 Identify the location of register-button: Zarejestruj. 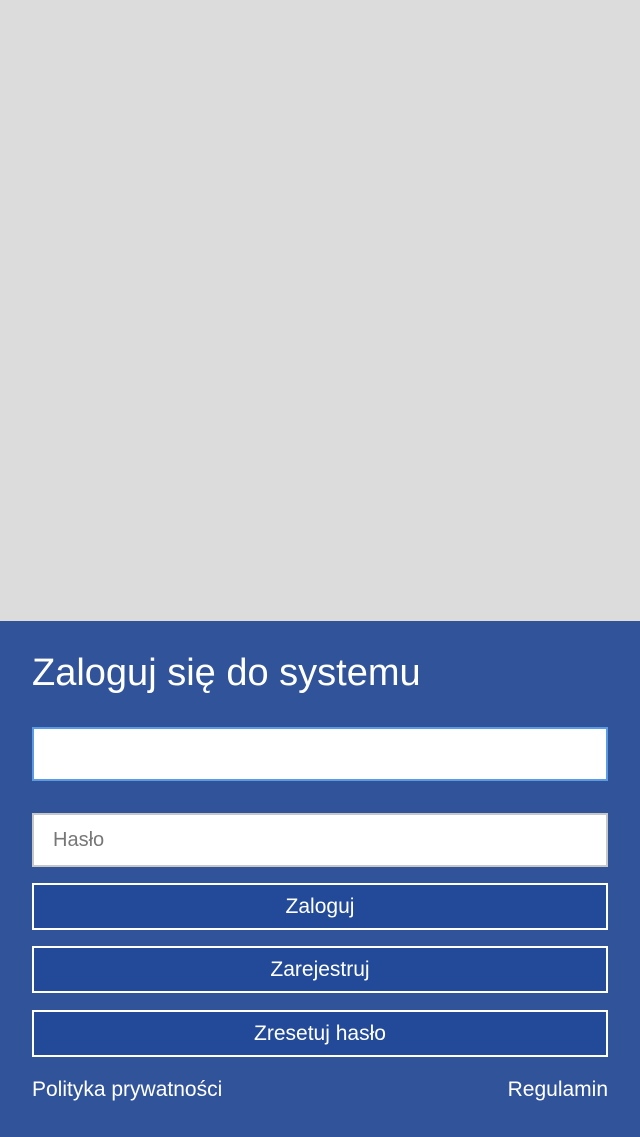
(320, 969).